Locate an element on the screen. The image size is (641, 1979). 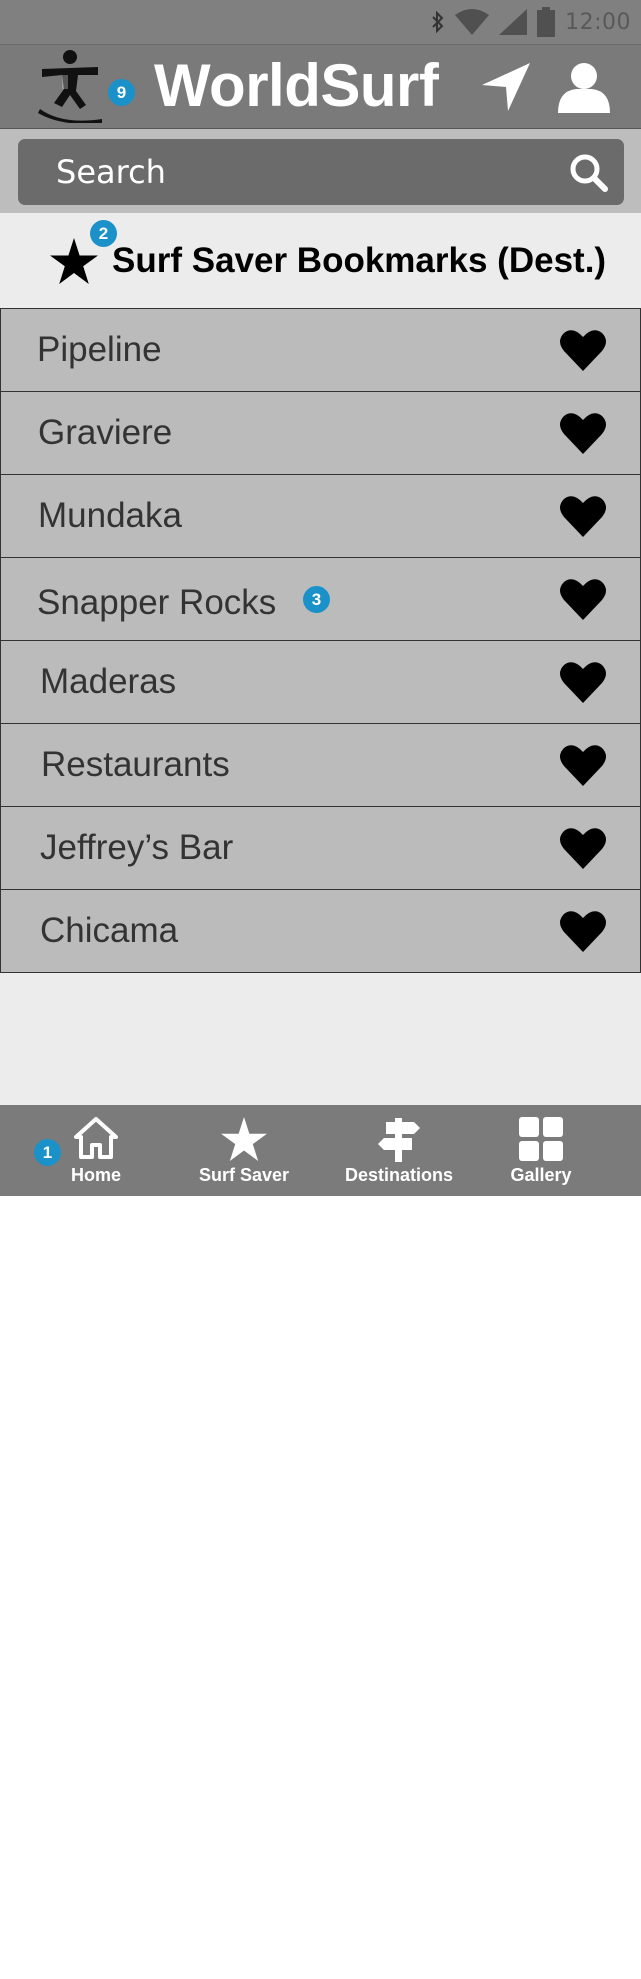
nav-gallery: Gallery is located at coordinates (541, 1150).